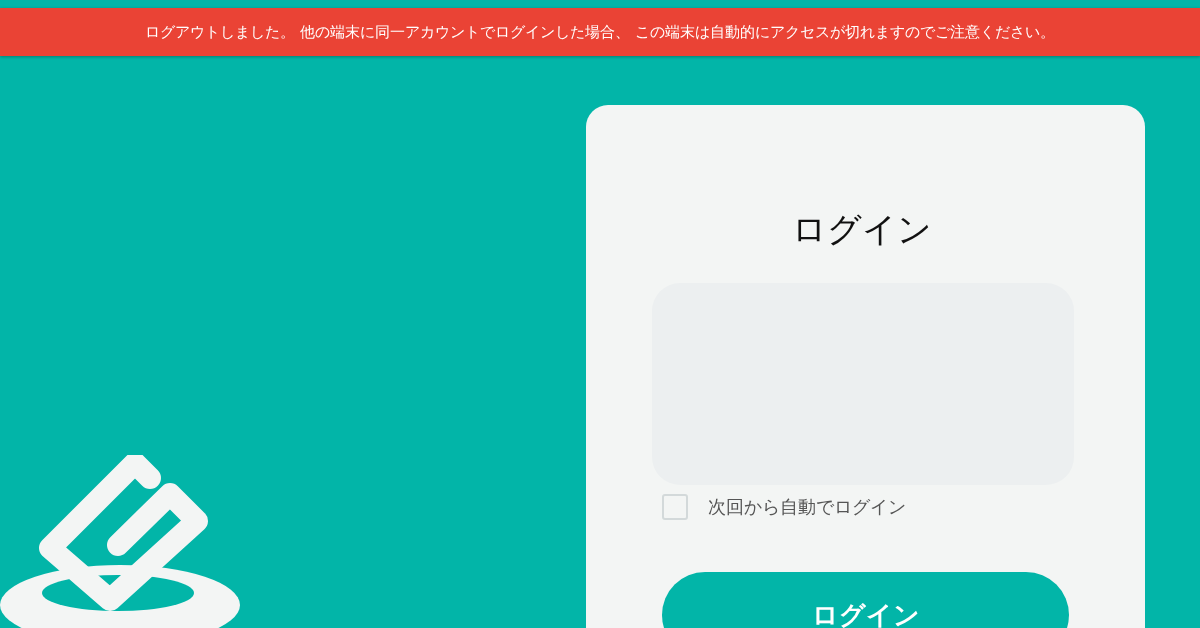  Describe the element at coordinates (807, 507) in the screenshot. I see `remember-label: 次回から自動でログイン` at that location.